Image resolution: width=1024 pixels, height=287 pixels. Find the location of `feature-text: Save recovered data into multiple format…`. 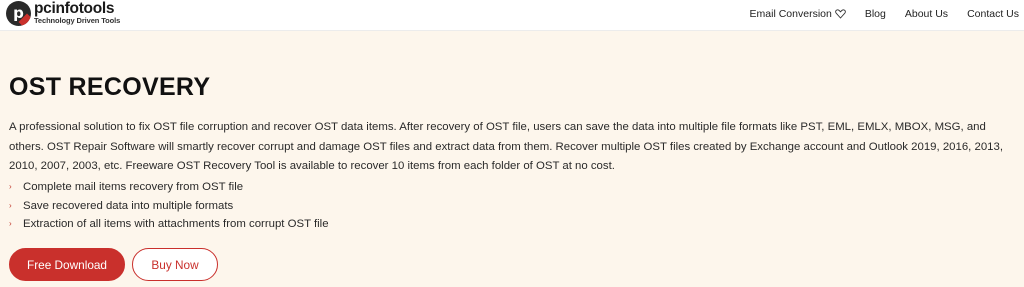

feature-text: Save recovered data into multiple format… is located at coordinates (128, 205).